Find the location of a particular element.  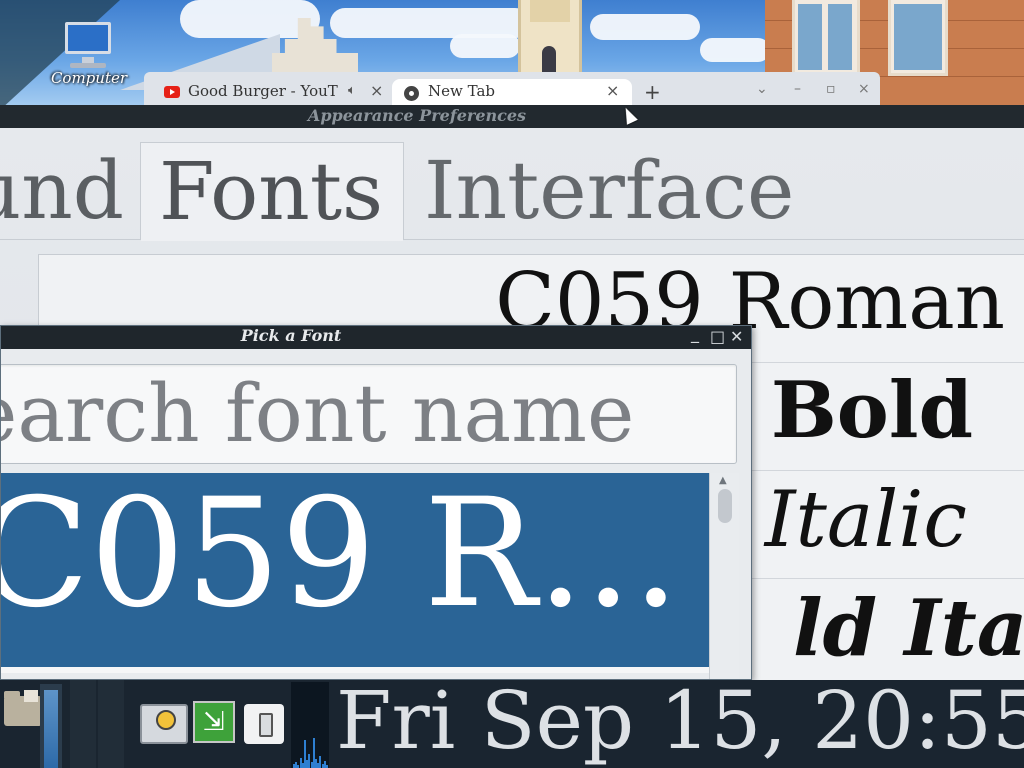

font-preview-bold: Bold is located at coordinates (871, 410).